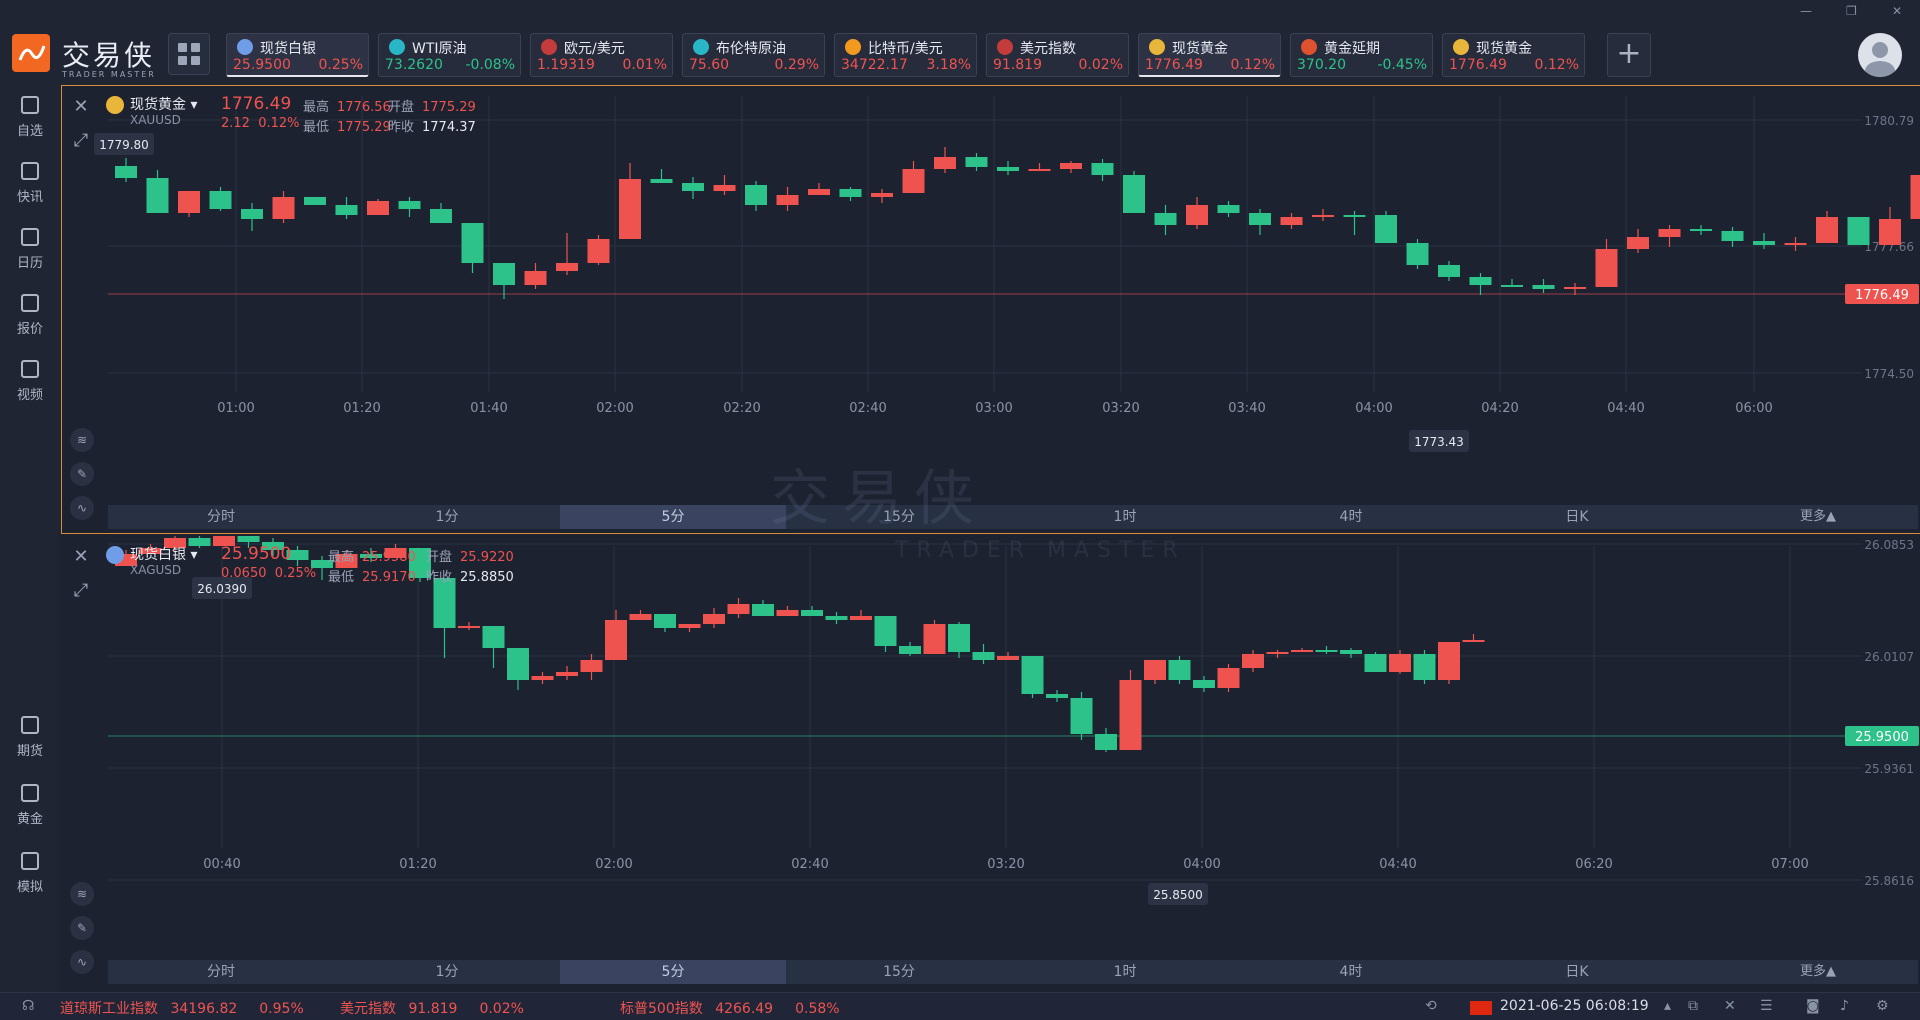 Image resolution: width=1920 pixels, height=1020 pixels. Describe the element at coordinates (189, 54) in the screenshot. I see `layout-grid-button` at that location.